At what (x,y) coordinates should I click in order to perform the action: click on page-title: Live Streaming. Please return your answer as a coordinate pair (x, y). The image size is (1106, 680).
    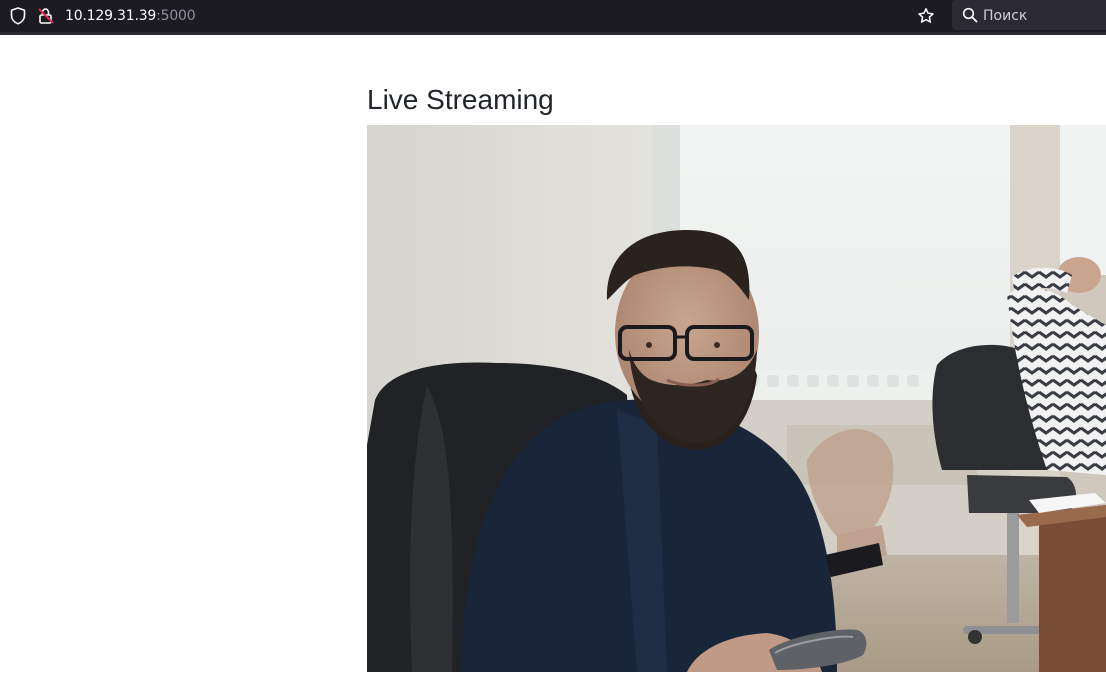
    Looking at the image, I should click on (460, 99).